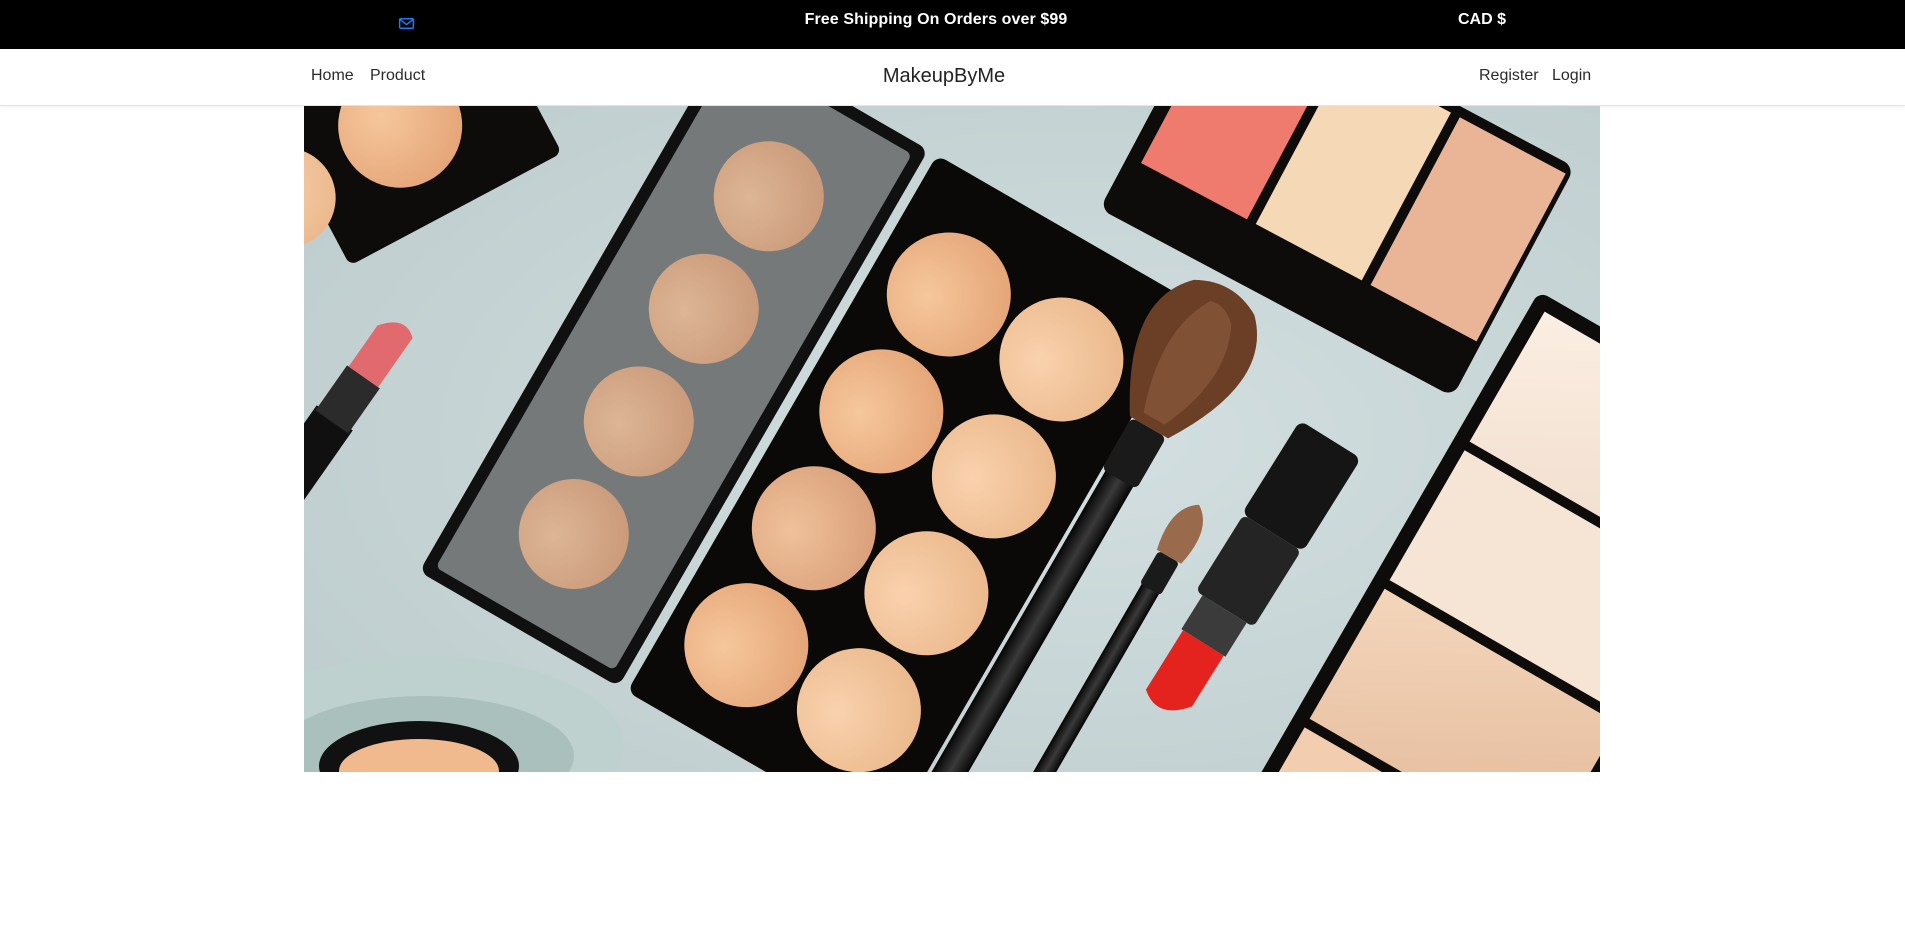 The image size is (1905, 933). I want to click on nav-login-link: Login, so click(1571, 76).